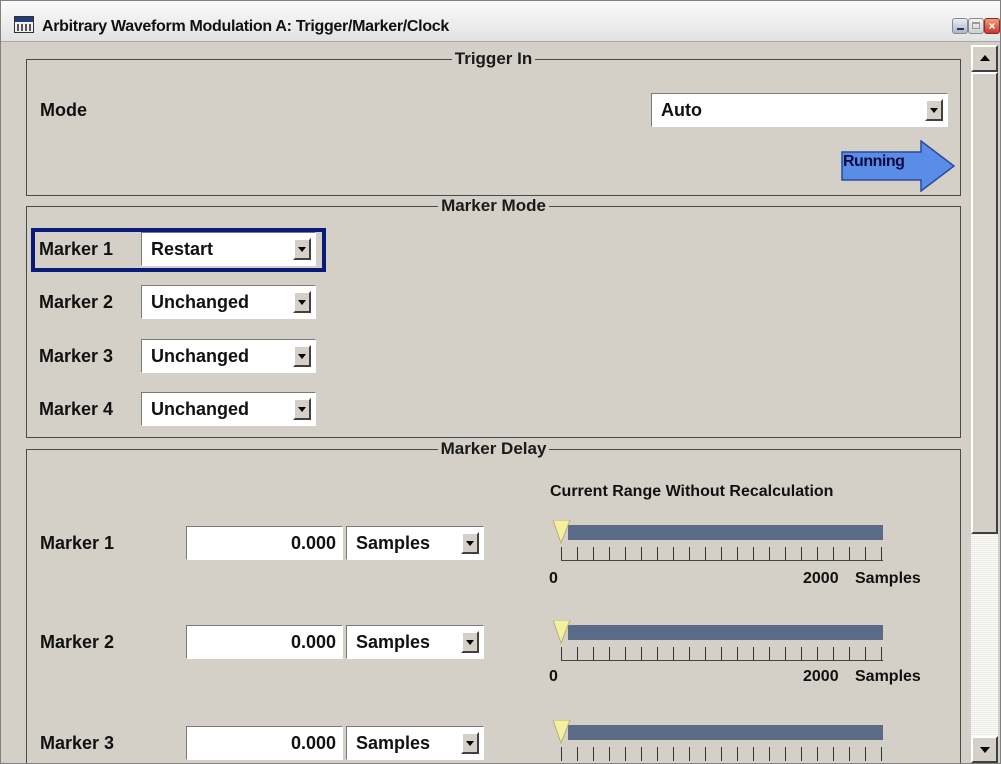 The height and width of the screenshot is (764, 1001). I want to click on waveform-window-icon, so click(24, 24).